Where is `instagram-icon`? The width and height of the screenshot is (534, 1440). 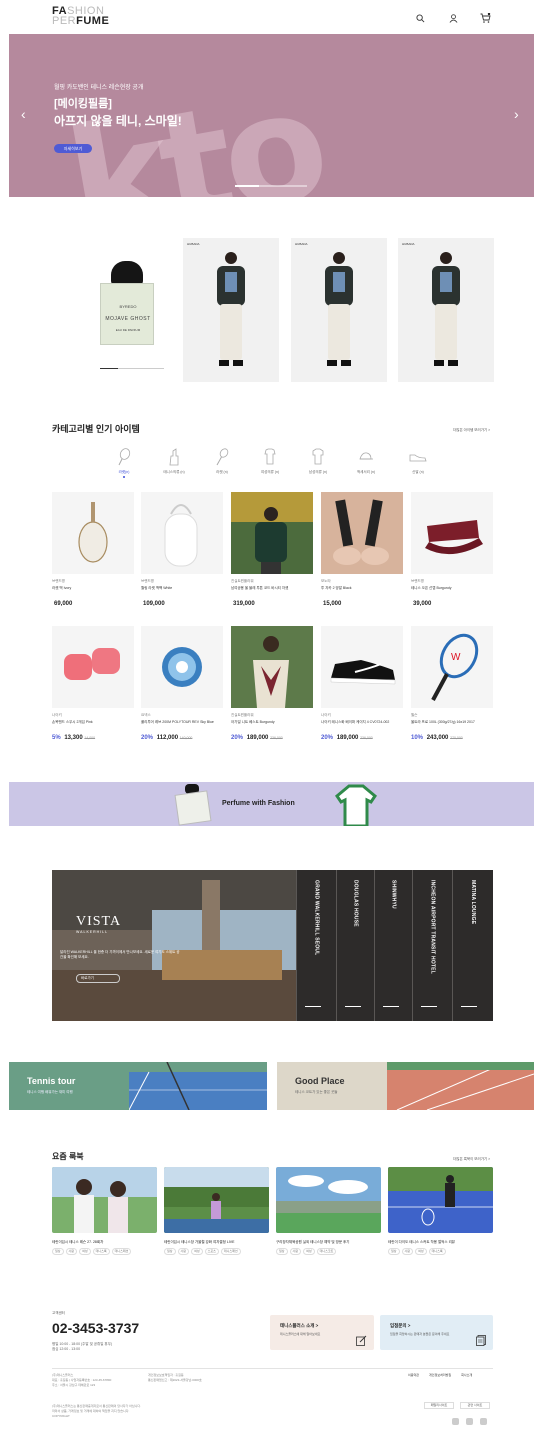
instagram-icon is located at coordinates (455, 1421).